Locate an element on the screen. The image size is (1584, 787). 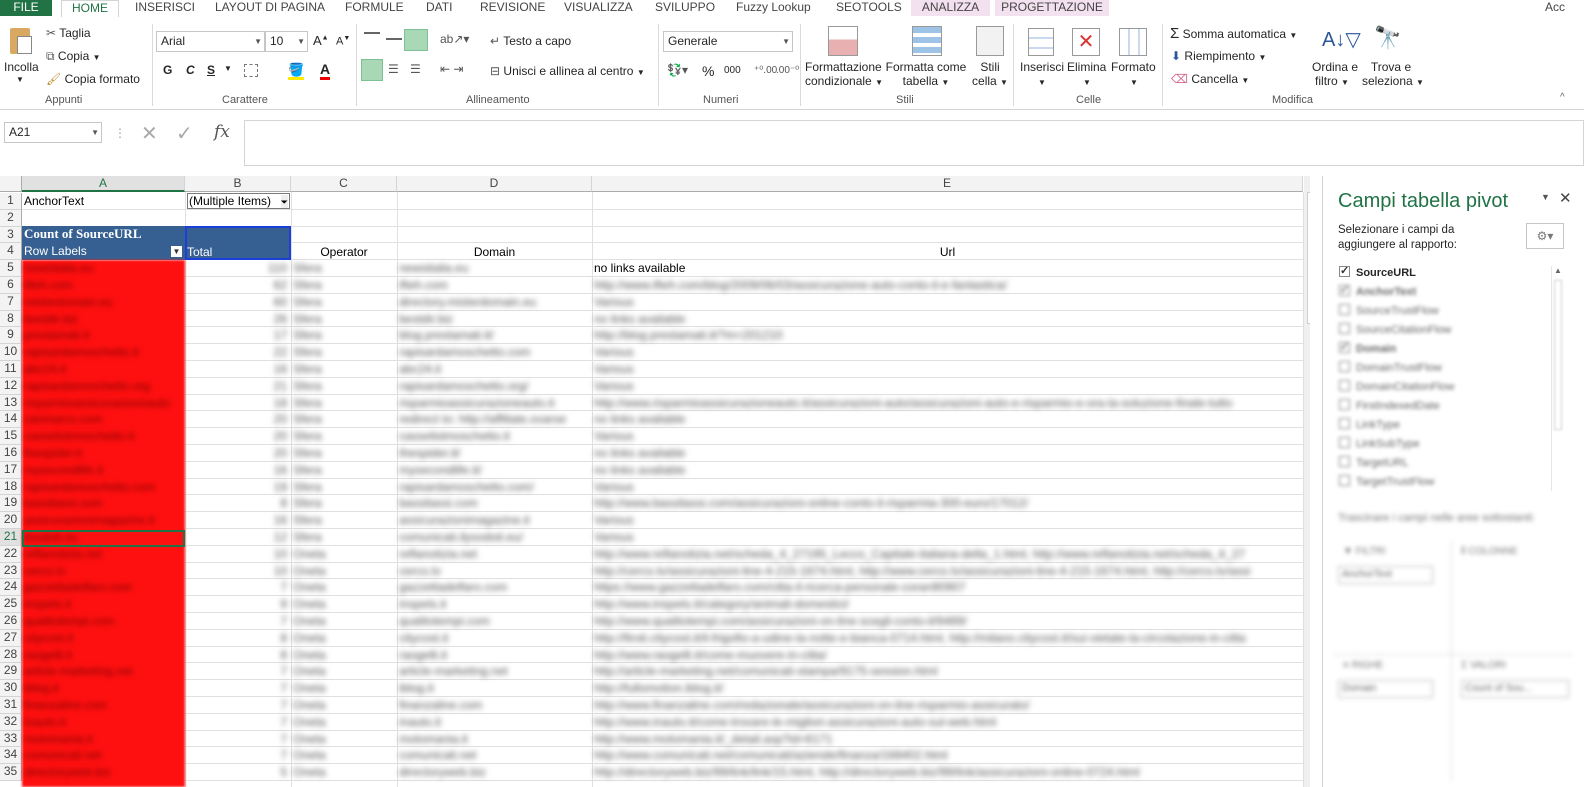
tab-revisione: REVISIONE is located at coordinates (512, 8).